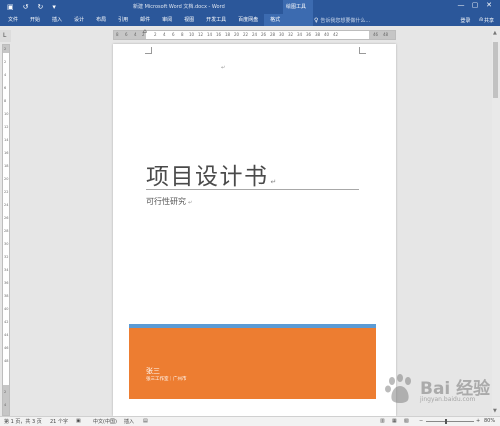 This screenshot has width=500, height=426. What do you see at coordinates (495, 70) in the screenshot?
I see `scrollbar-thumb` at bounding box center [495, 70].